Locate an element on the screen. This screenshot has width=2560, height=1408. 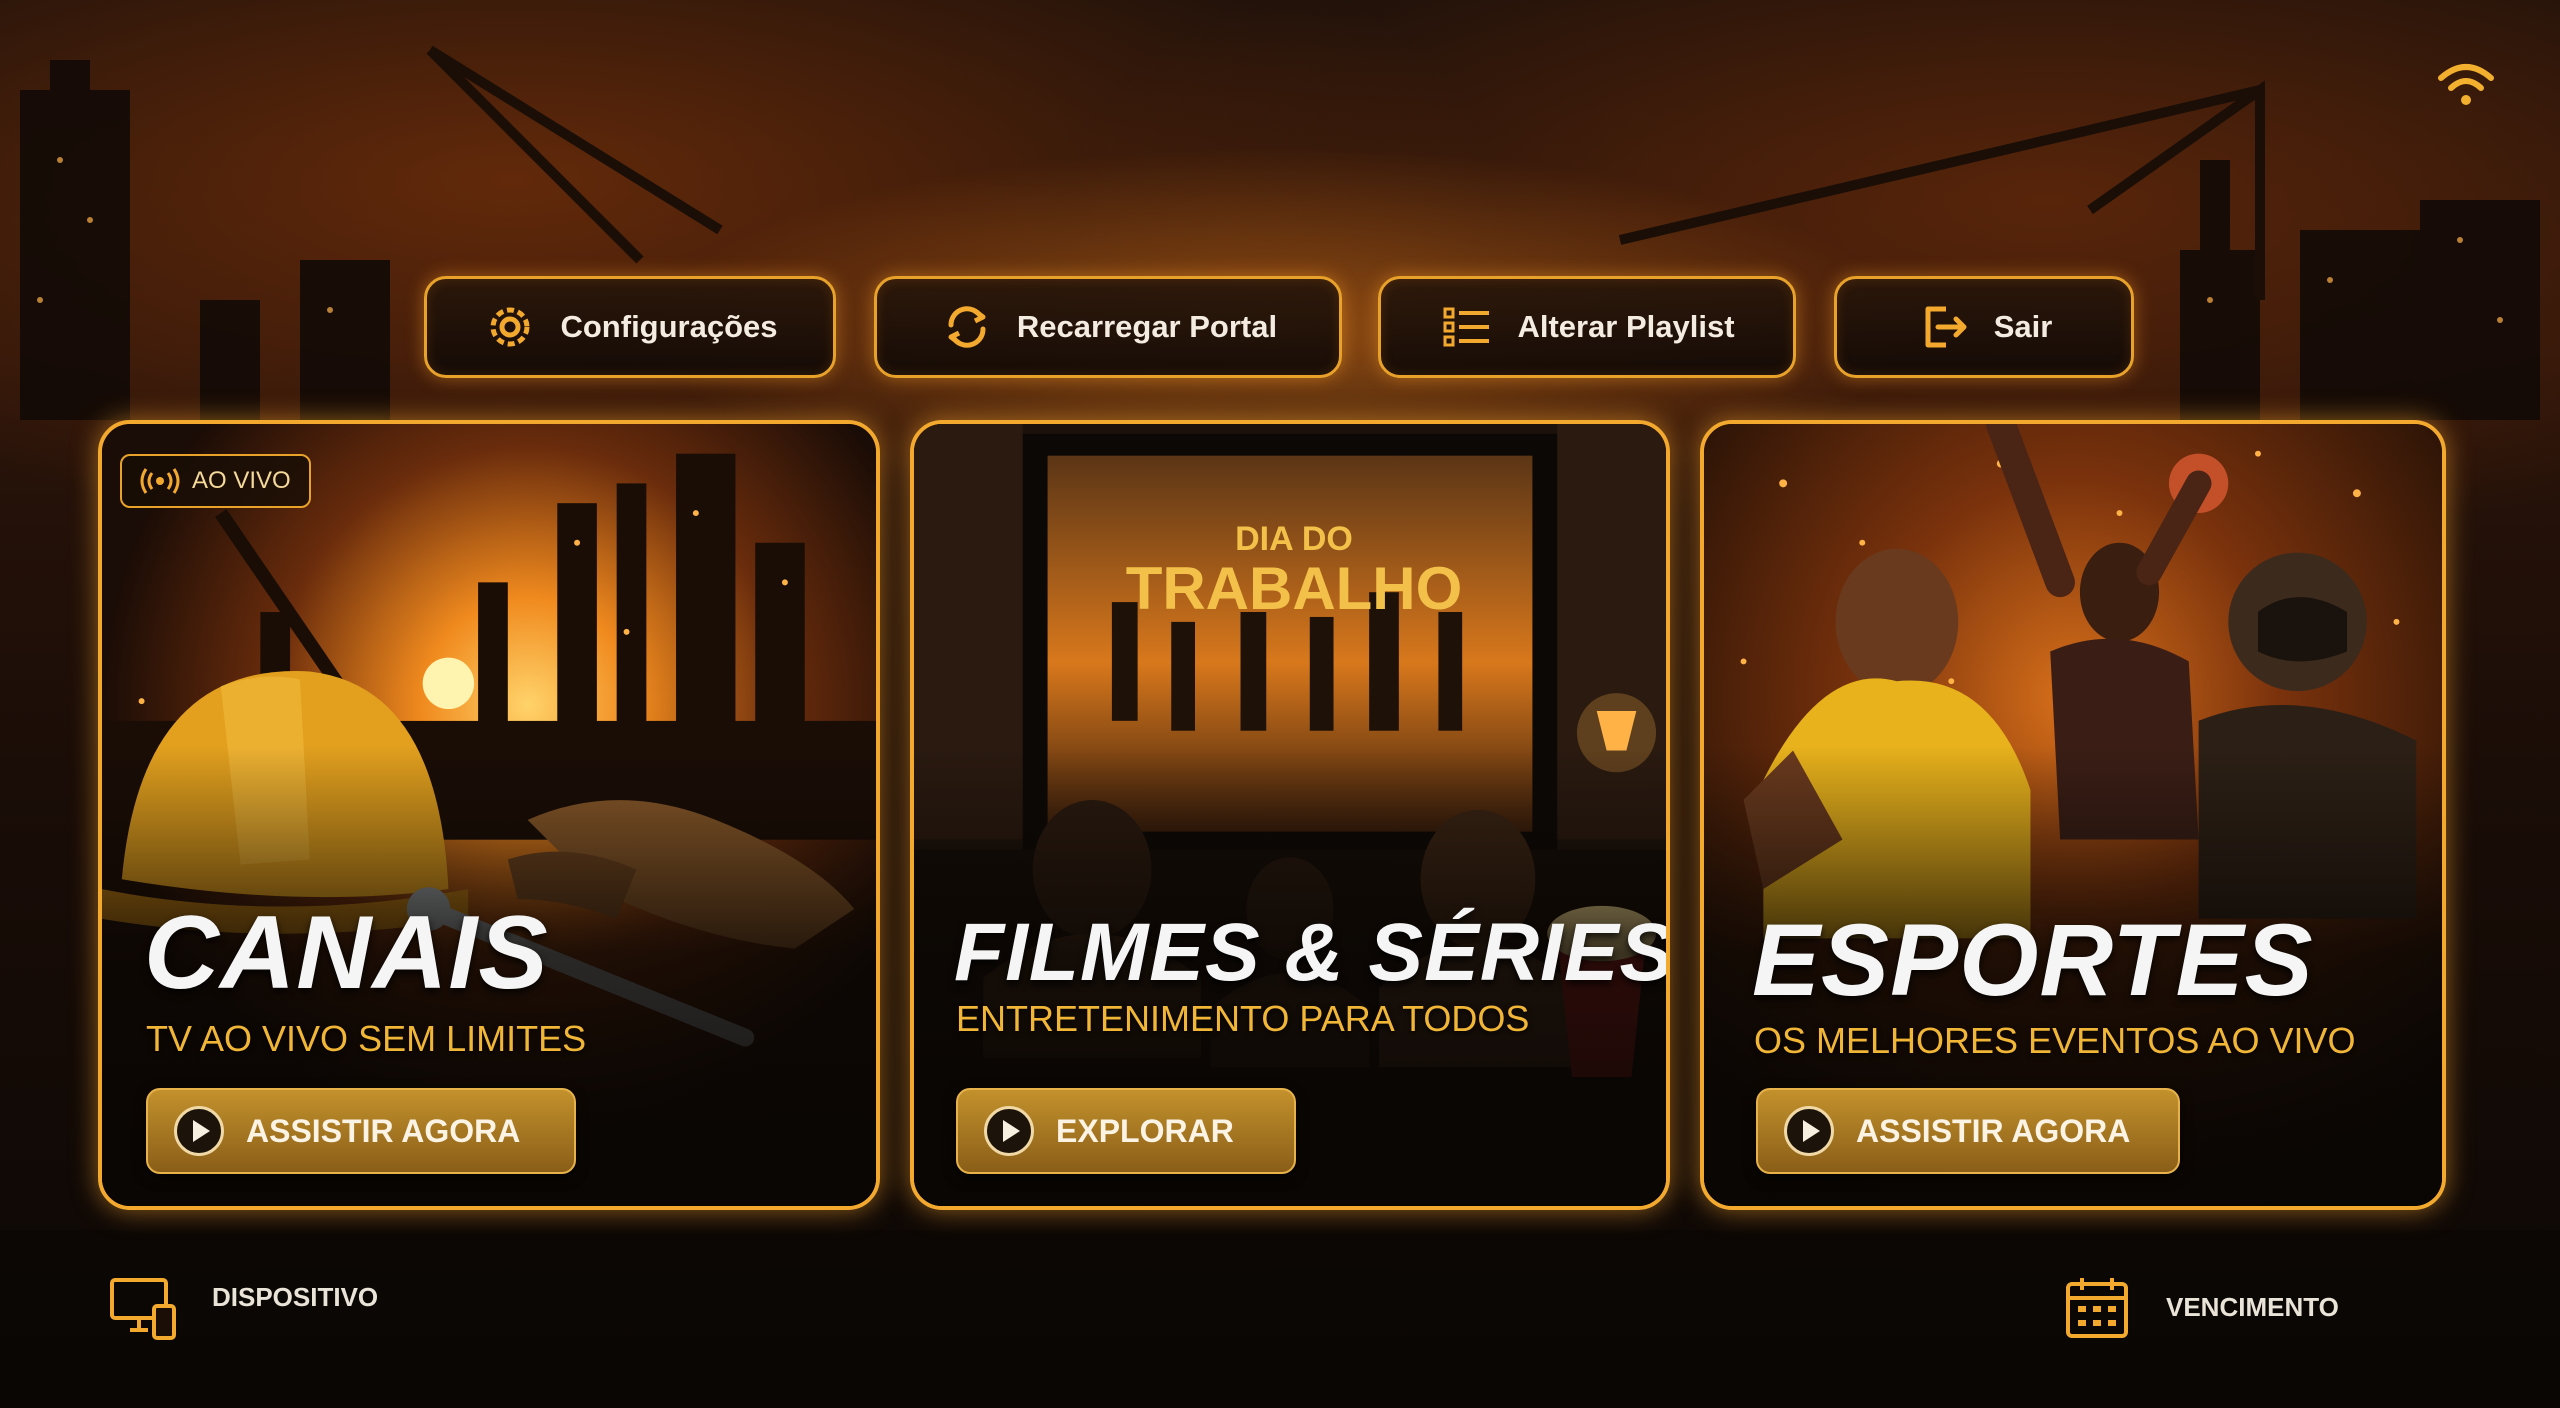
change-playlist-label: Alterar Playlist is located at coordinates (1626, 326).